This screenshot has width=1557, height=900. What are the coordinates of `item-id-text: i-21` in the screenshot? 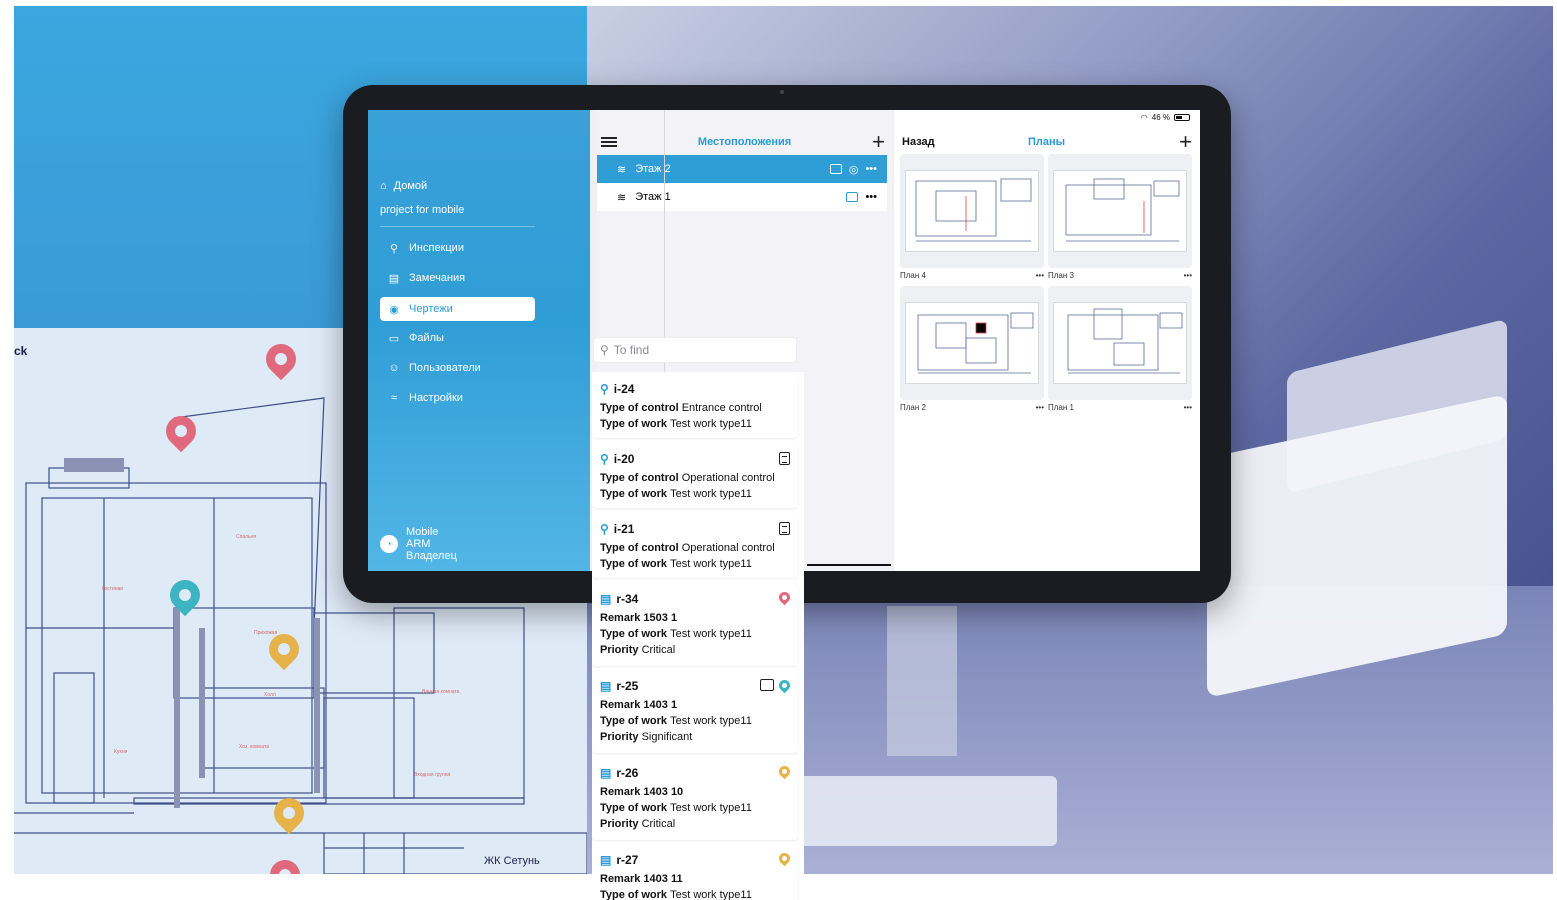 It's located at (624, 529).